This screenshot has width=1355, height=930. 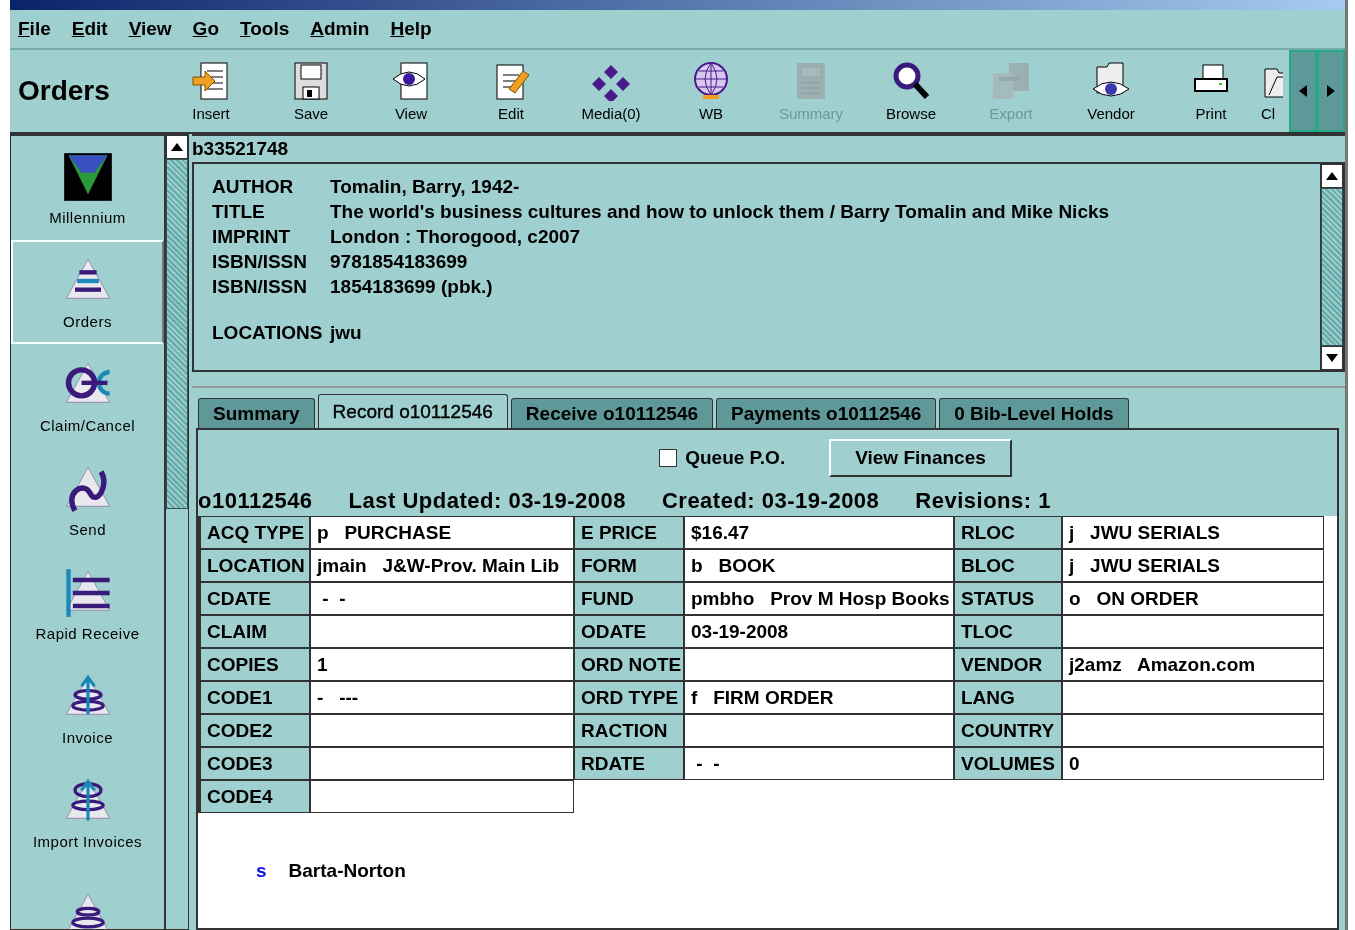 I want to click on sidebar-item: Rapid Receive, so click(x=87, y=604).